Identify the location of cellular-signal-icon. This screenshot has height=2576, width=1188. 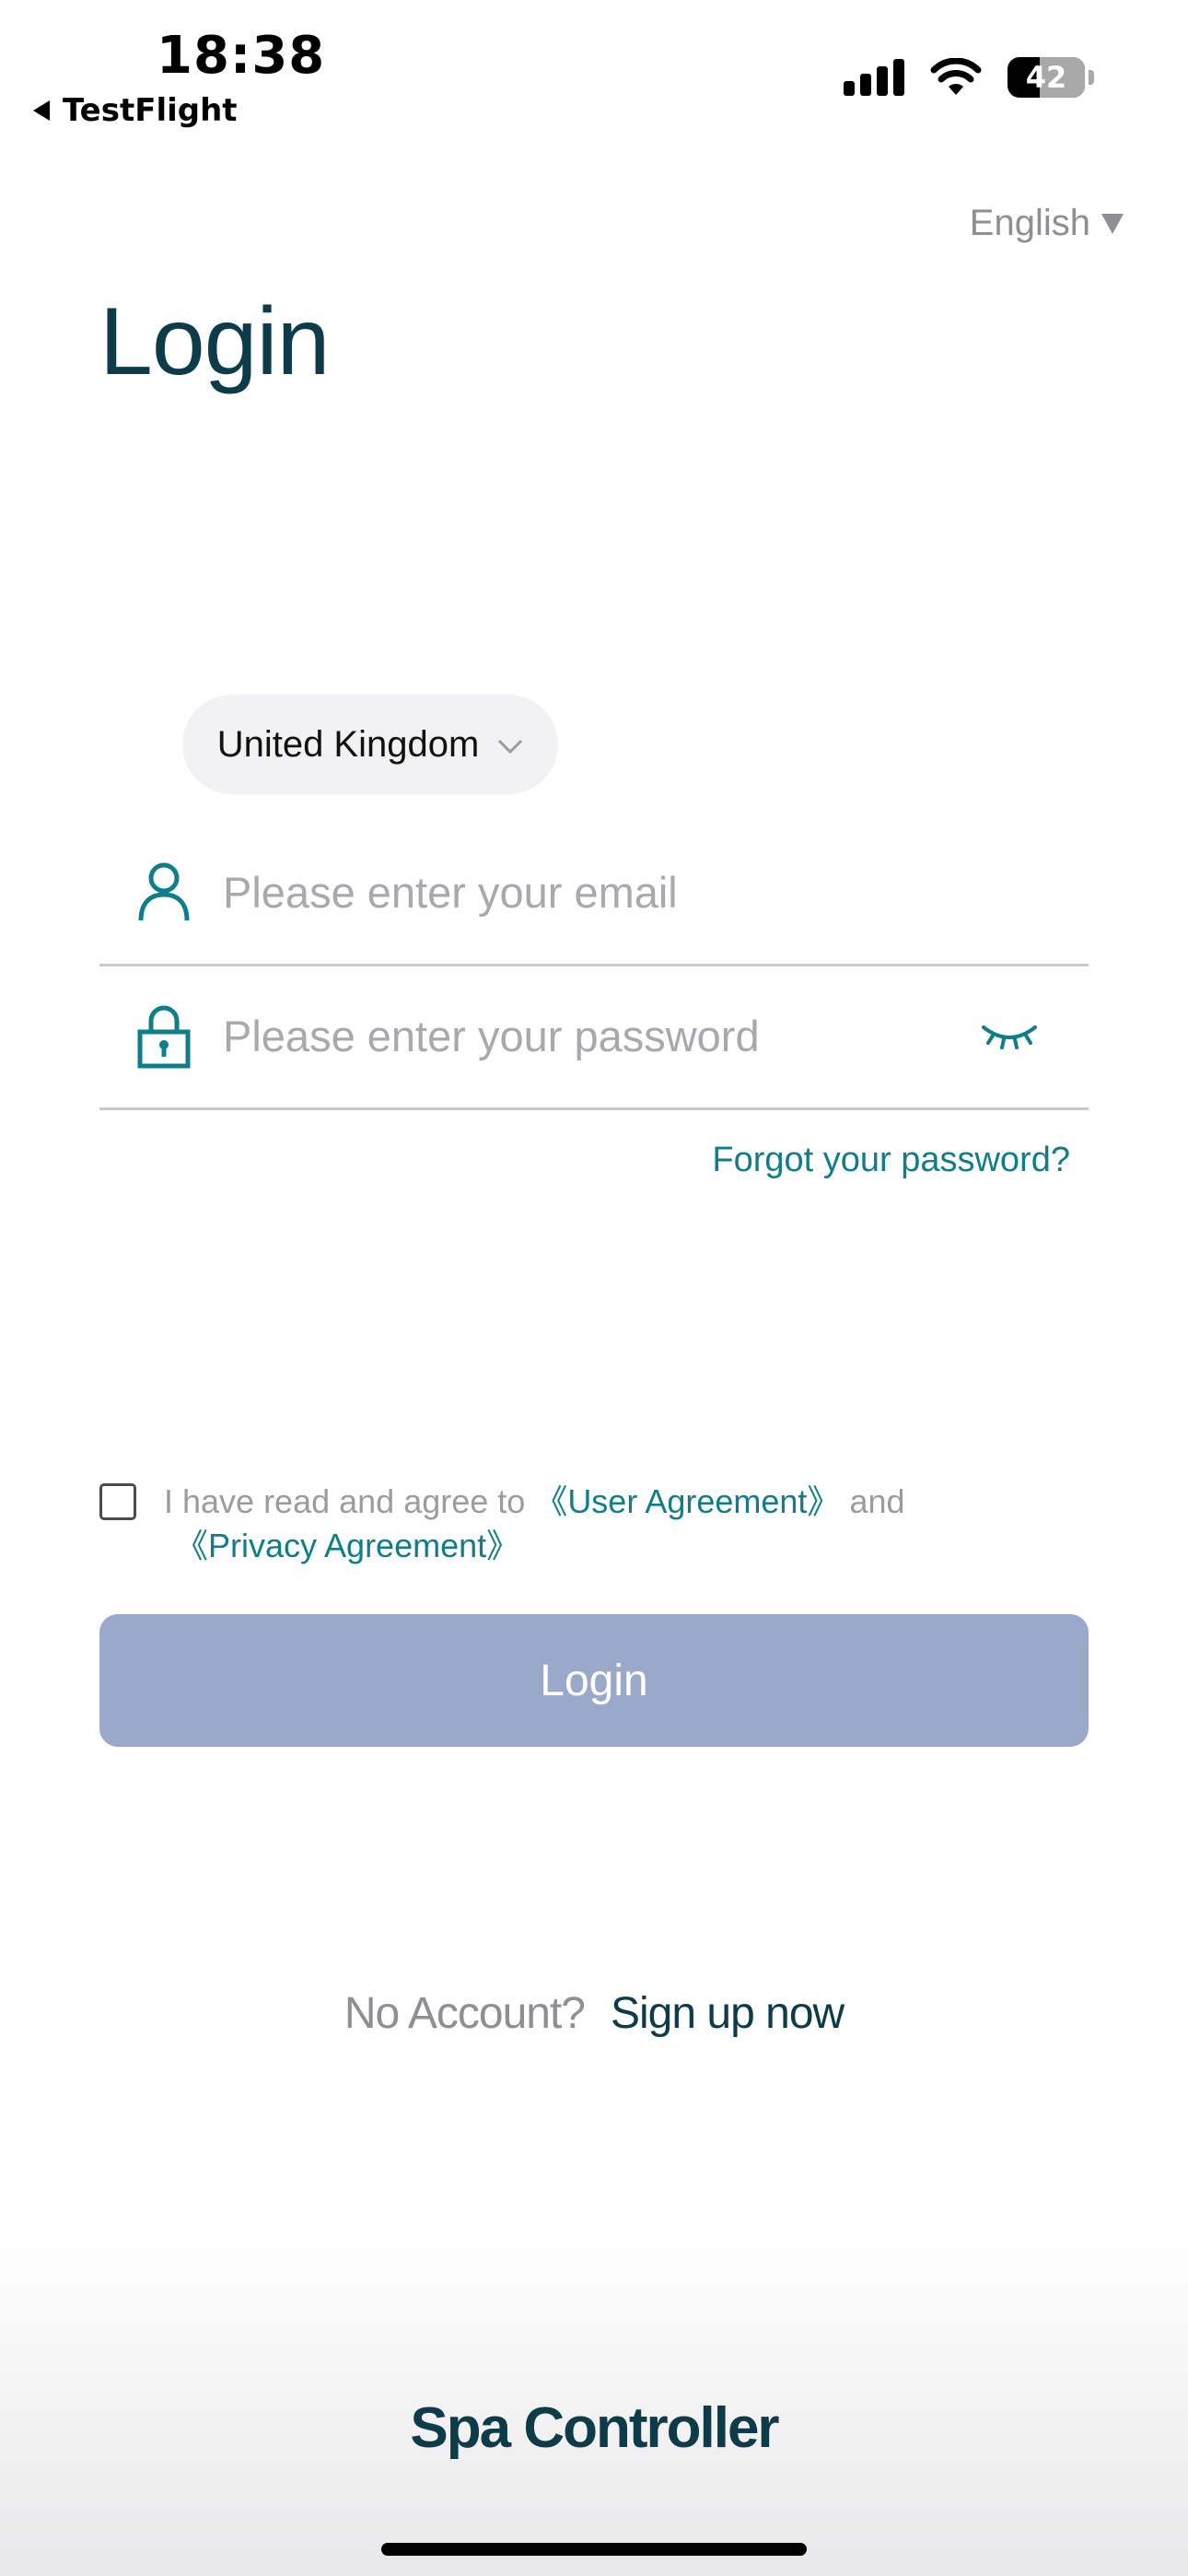
(874, 77).